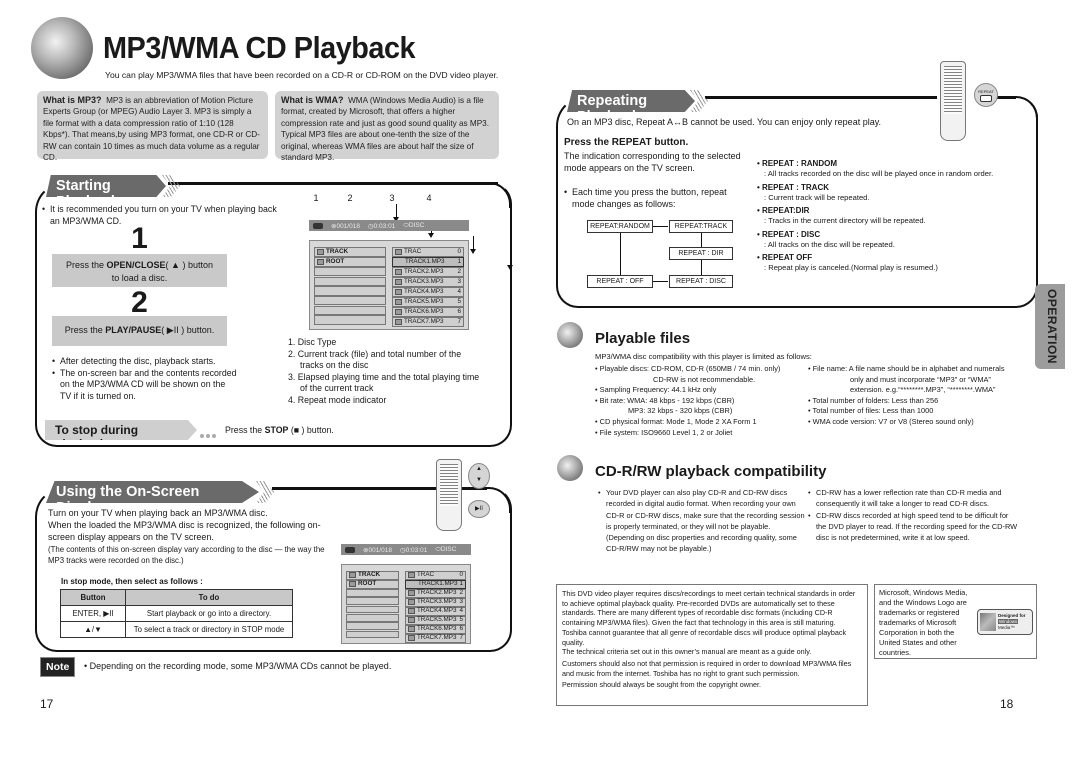 The image size is (1080, 763). I want to click on osd-file-name: TRACK2.MP3, so click(436, 593).